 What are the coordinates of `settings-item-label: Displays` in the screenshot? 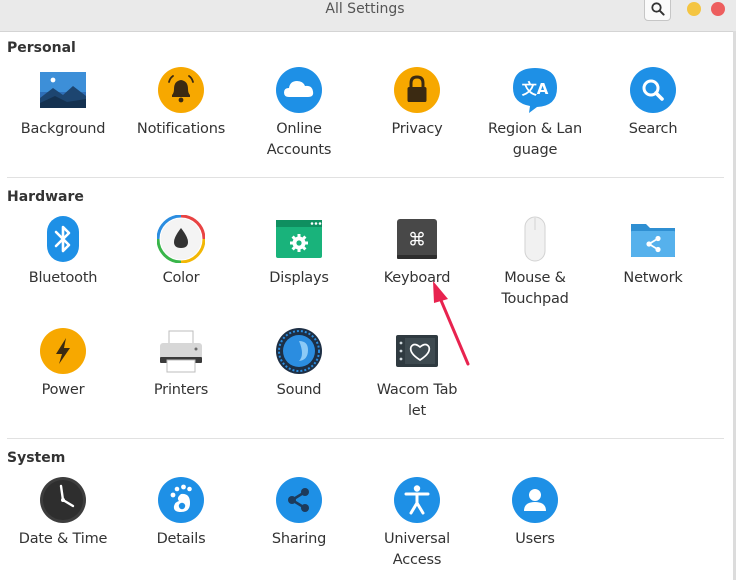 It's located at (299, 278).